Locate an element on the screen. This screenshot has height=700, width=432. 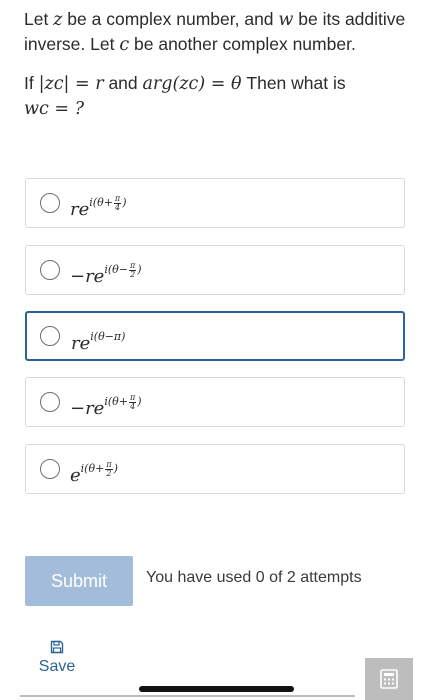
submit-button: Submit is located at coordinates (79, 581).